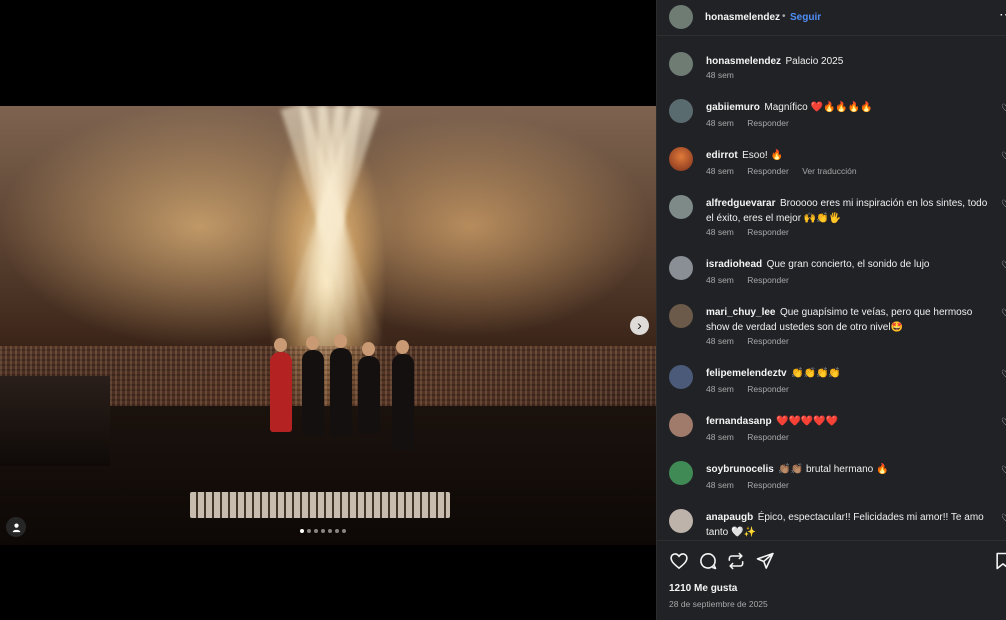 Image resolution: width=1006 pixels, height=620 pixels. Describe the element at coordinates (736, 561) in the screenshot. I see `repost-icon` at that location.